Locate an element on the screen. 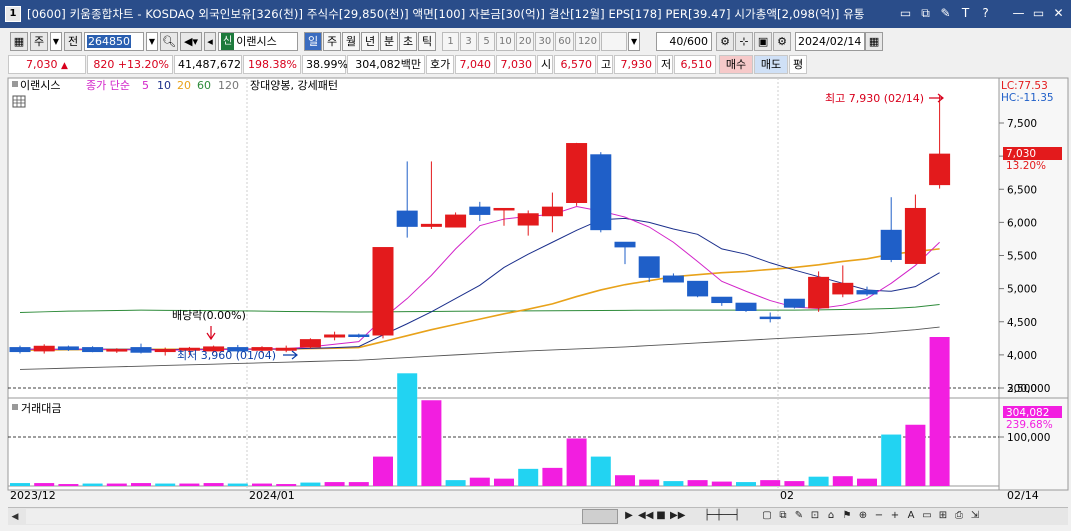 The image size is (1071, 531). period-minute: 분 is located at coordinates (389, 41).